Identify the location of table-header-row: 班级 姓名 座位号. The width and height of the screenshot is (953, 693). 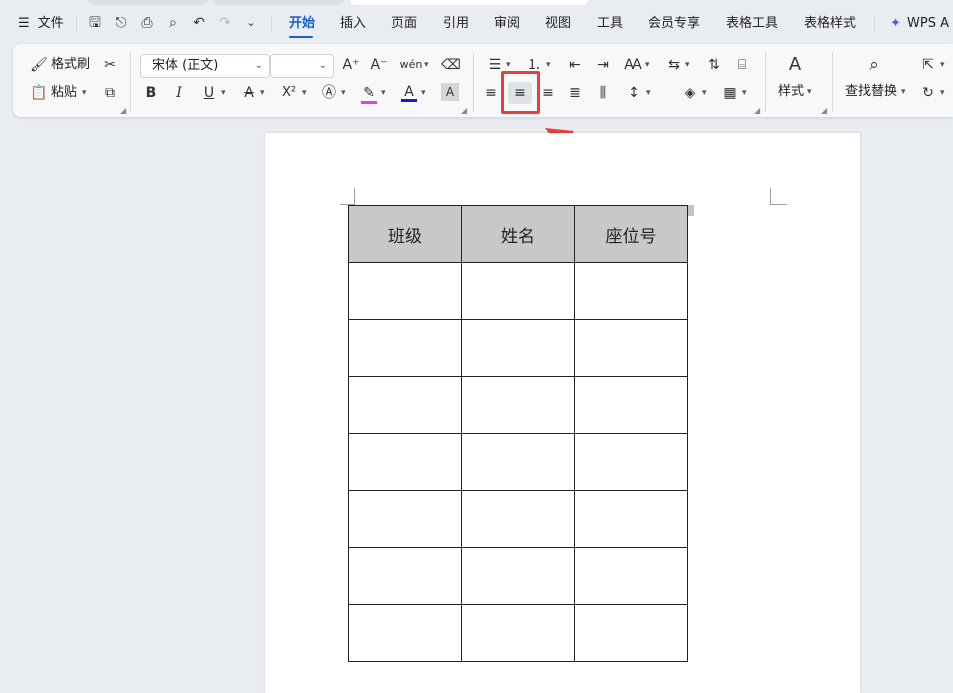
(518, 234).